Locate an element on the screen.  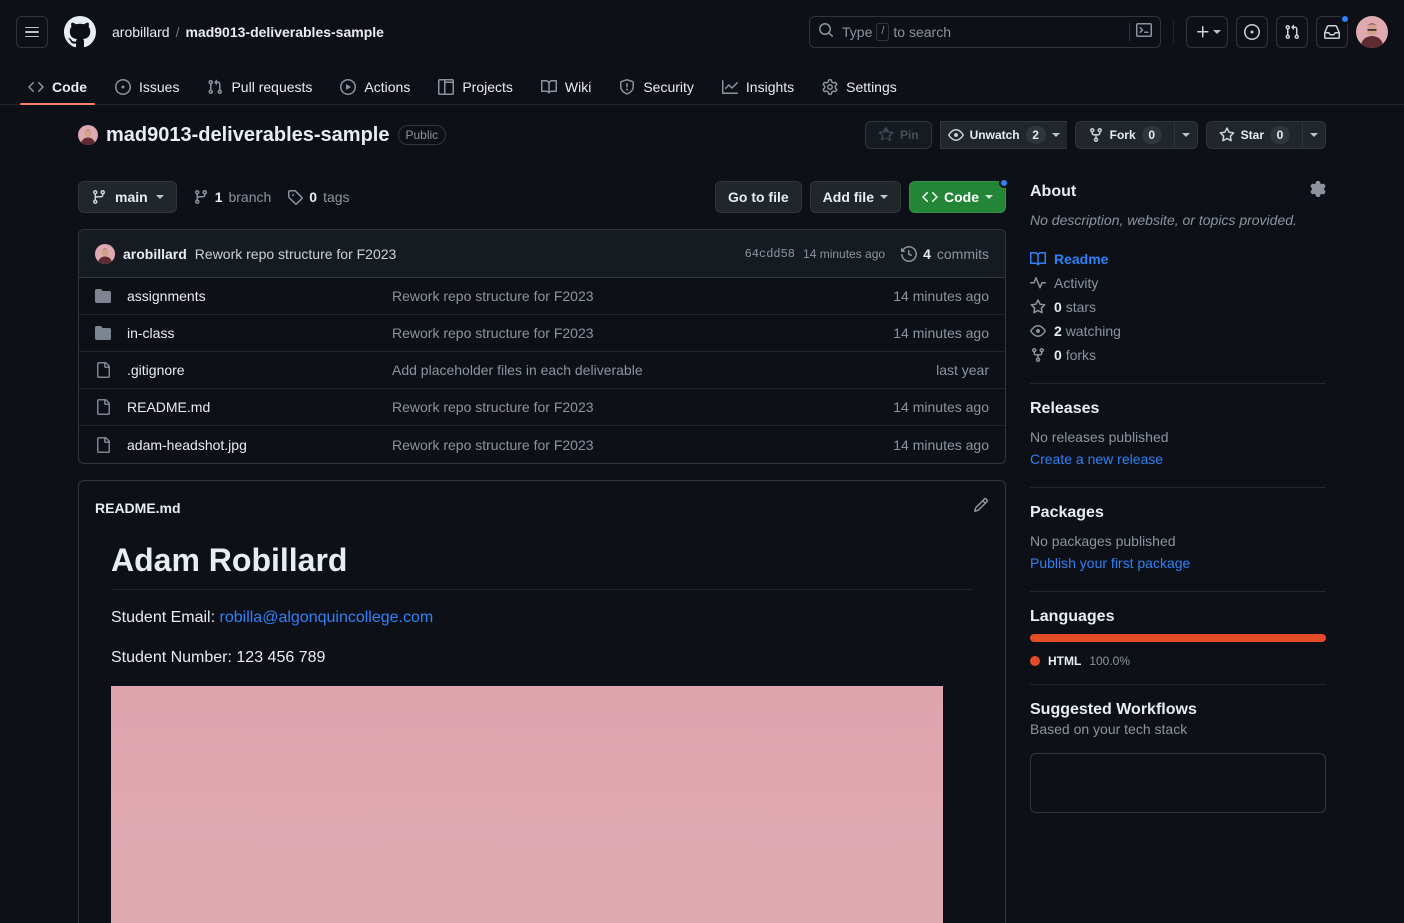
language-legend-item: HTML 100.0% is located at coordinates (1178, 661).